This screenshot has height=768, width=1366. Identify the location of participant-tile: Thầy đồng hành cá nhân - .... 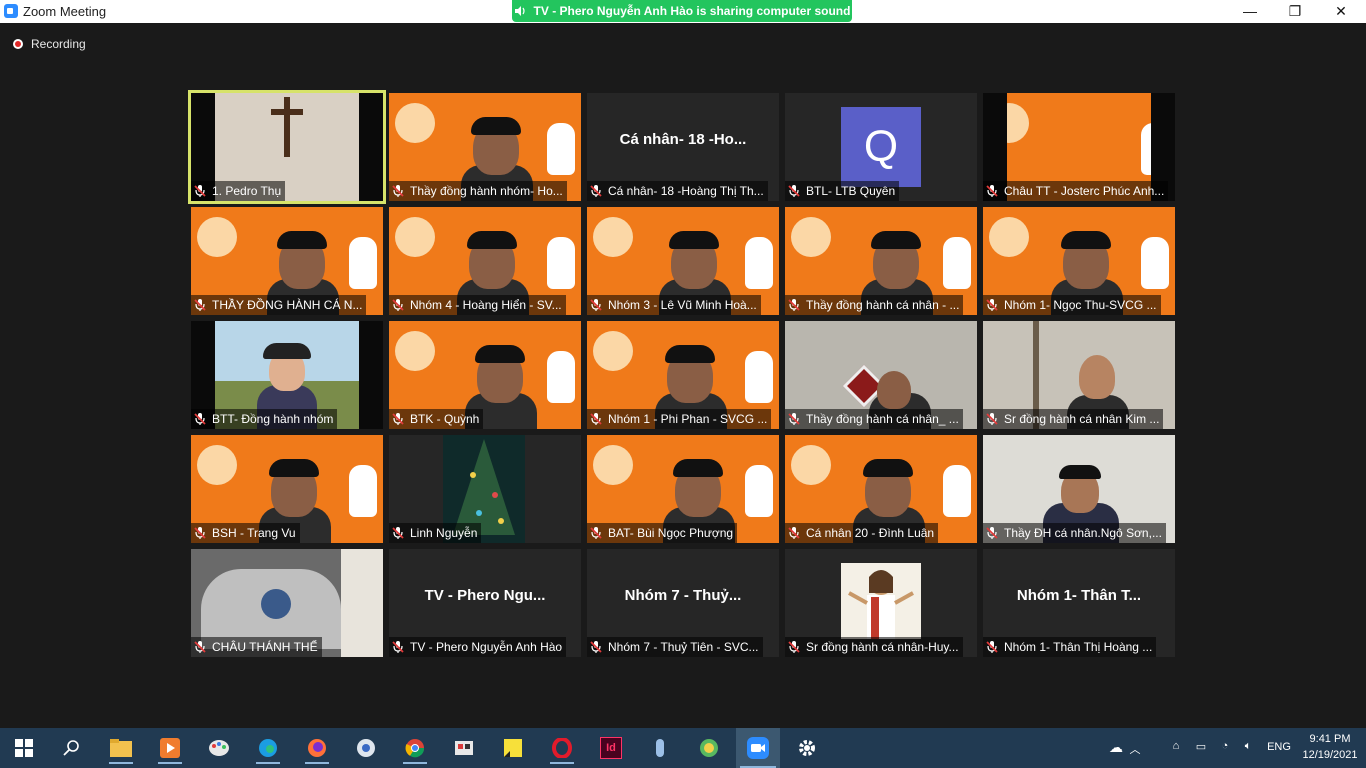
(881, 261).